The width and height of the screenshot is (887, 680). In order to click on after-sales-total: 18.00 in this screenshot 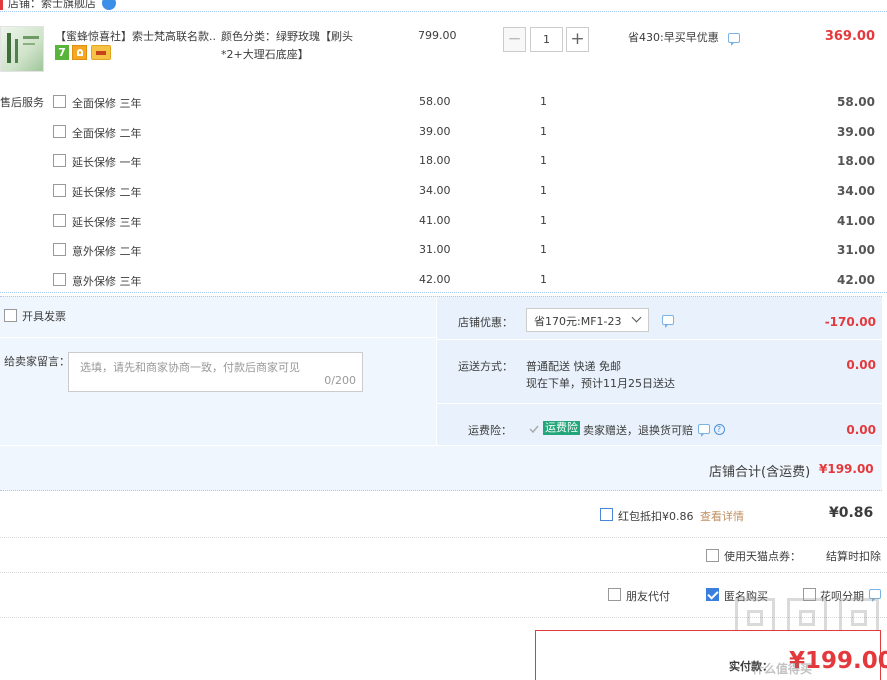, I will do `click(856, 161)`.